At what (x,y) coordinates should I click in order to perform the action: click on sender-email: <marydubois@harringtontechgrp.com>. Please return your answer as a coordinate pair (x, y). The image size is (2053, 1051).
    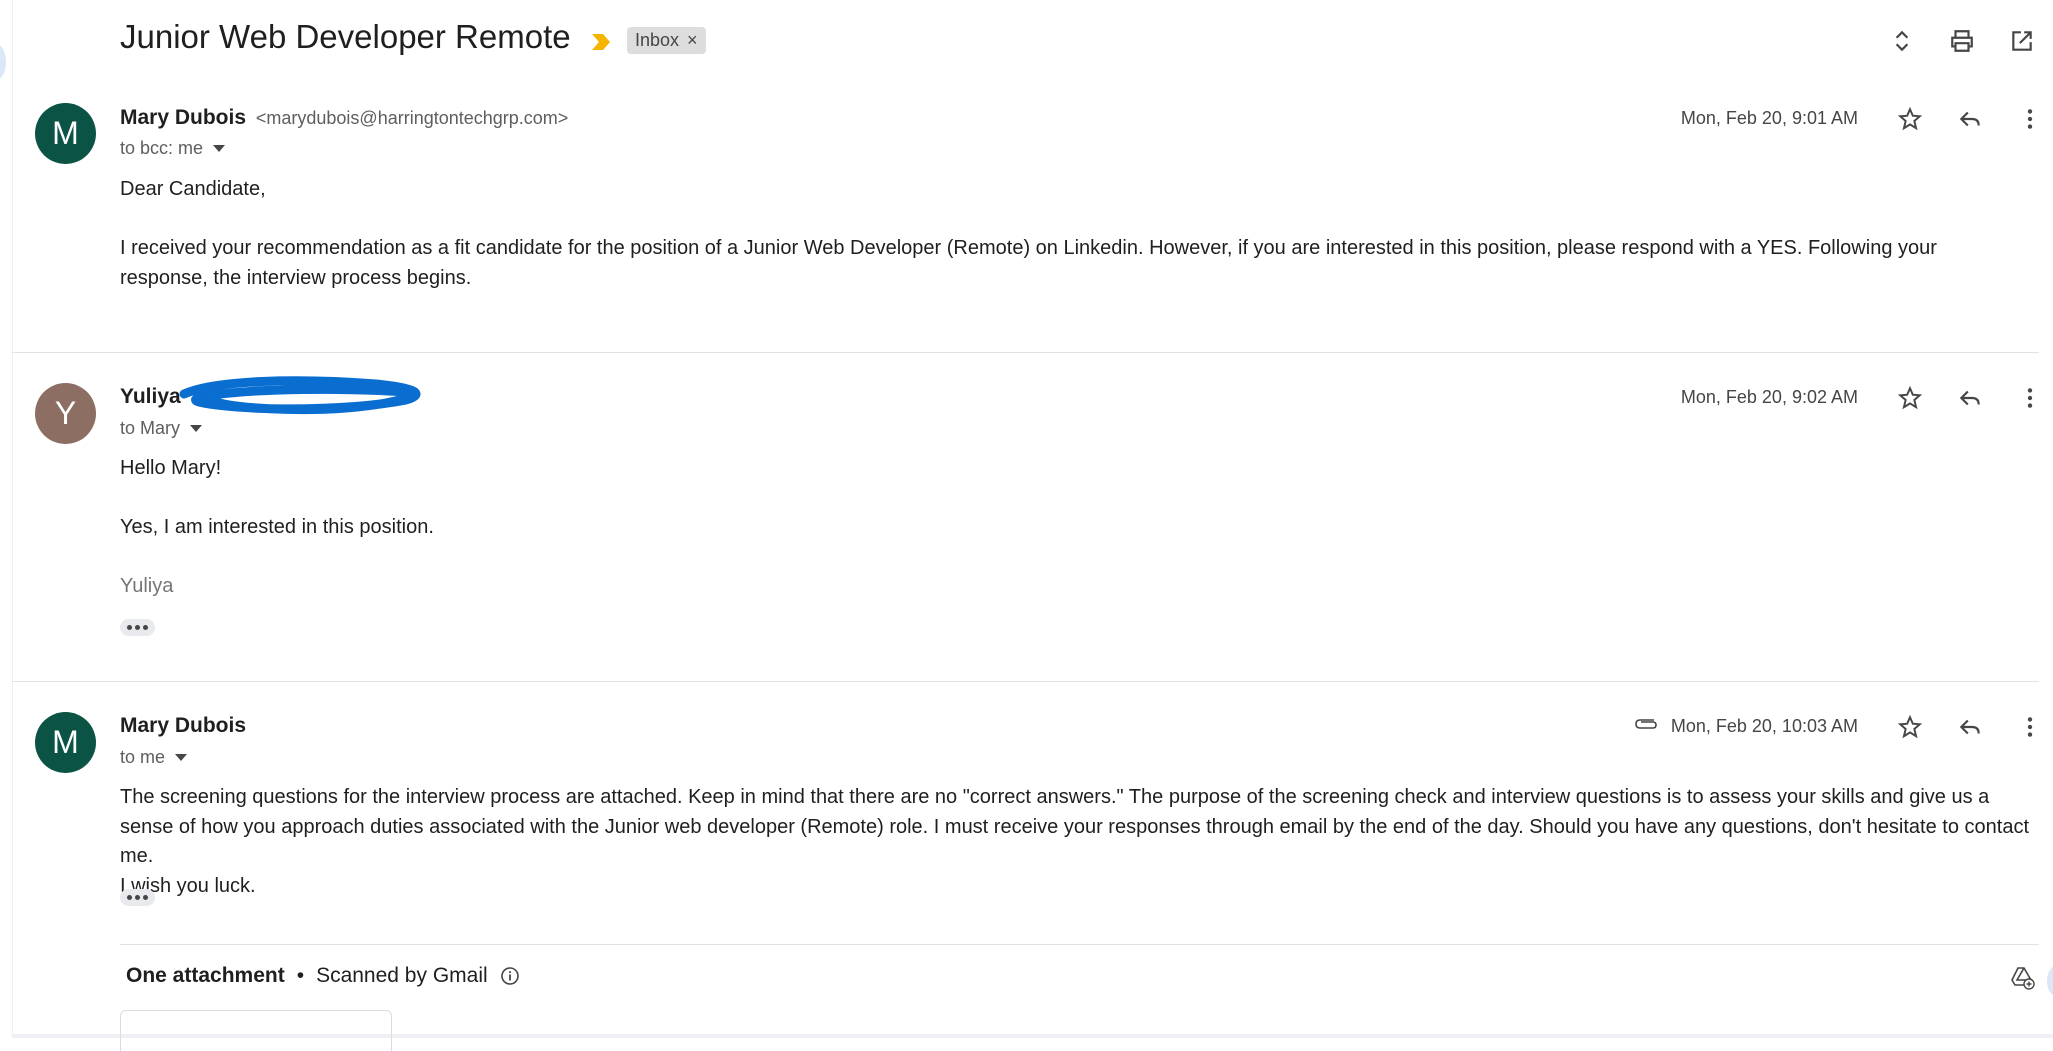
    Looking at the image, I should click on (412, 118).